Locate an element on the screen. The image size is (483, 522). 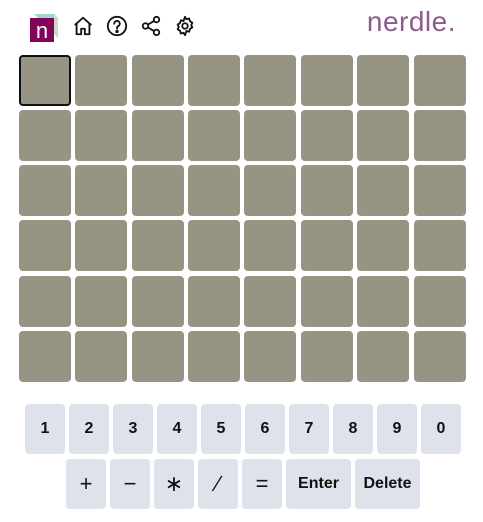
key-9: 9 is located at coordinates (397, 429).